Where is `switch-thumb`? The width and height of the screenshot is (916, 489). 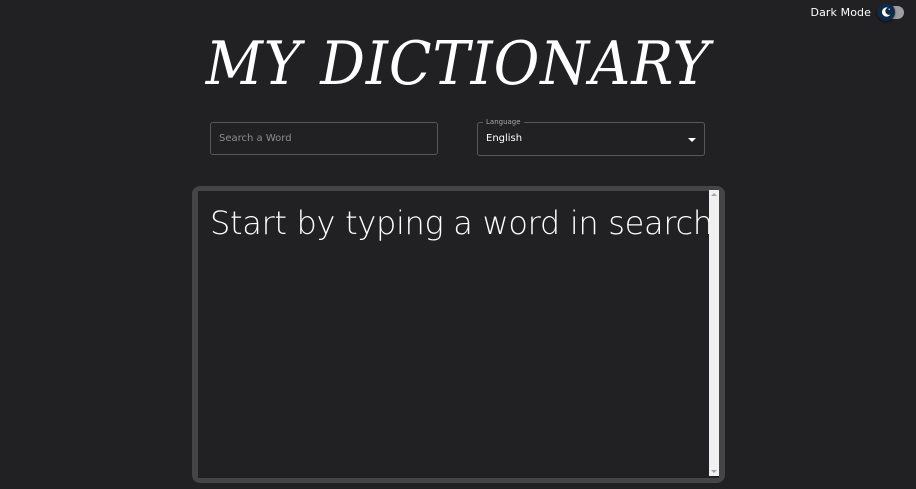 switch-thumb is located at coordinates (886, 12).